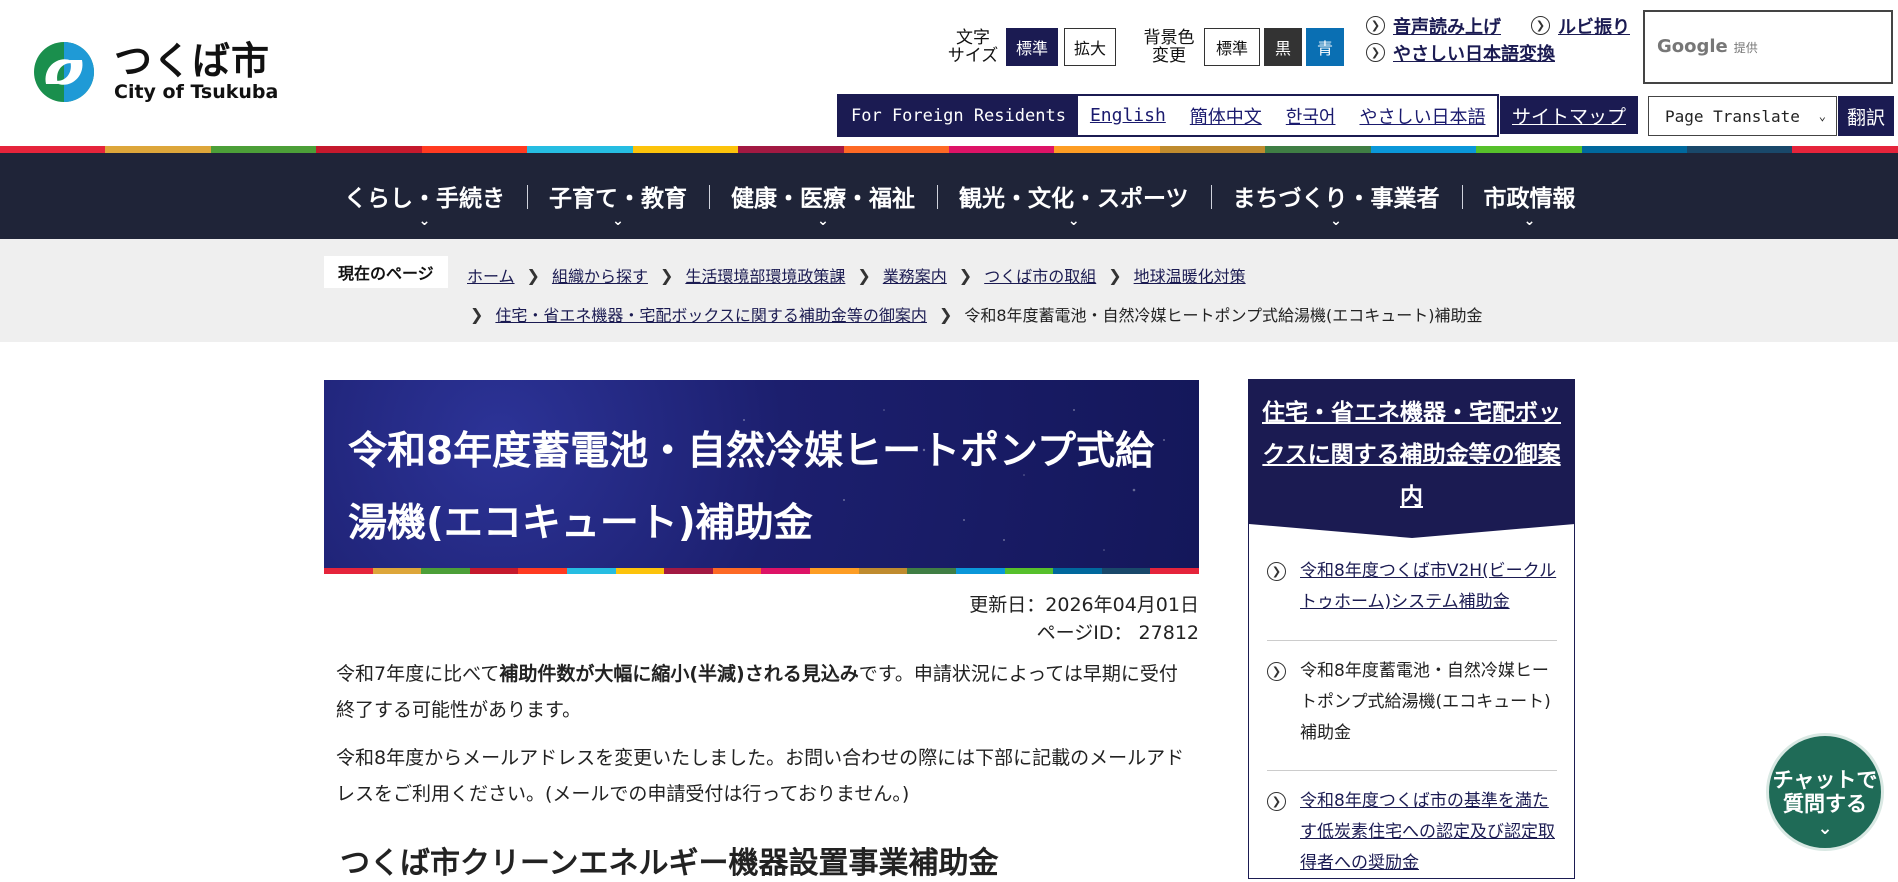 The width and height of the screenshot is (1898, 882). Describe the element at coordinates (1283, 47) in the screenshot. I see `bg-black-button: 黒` at that location.